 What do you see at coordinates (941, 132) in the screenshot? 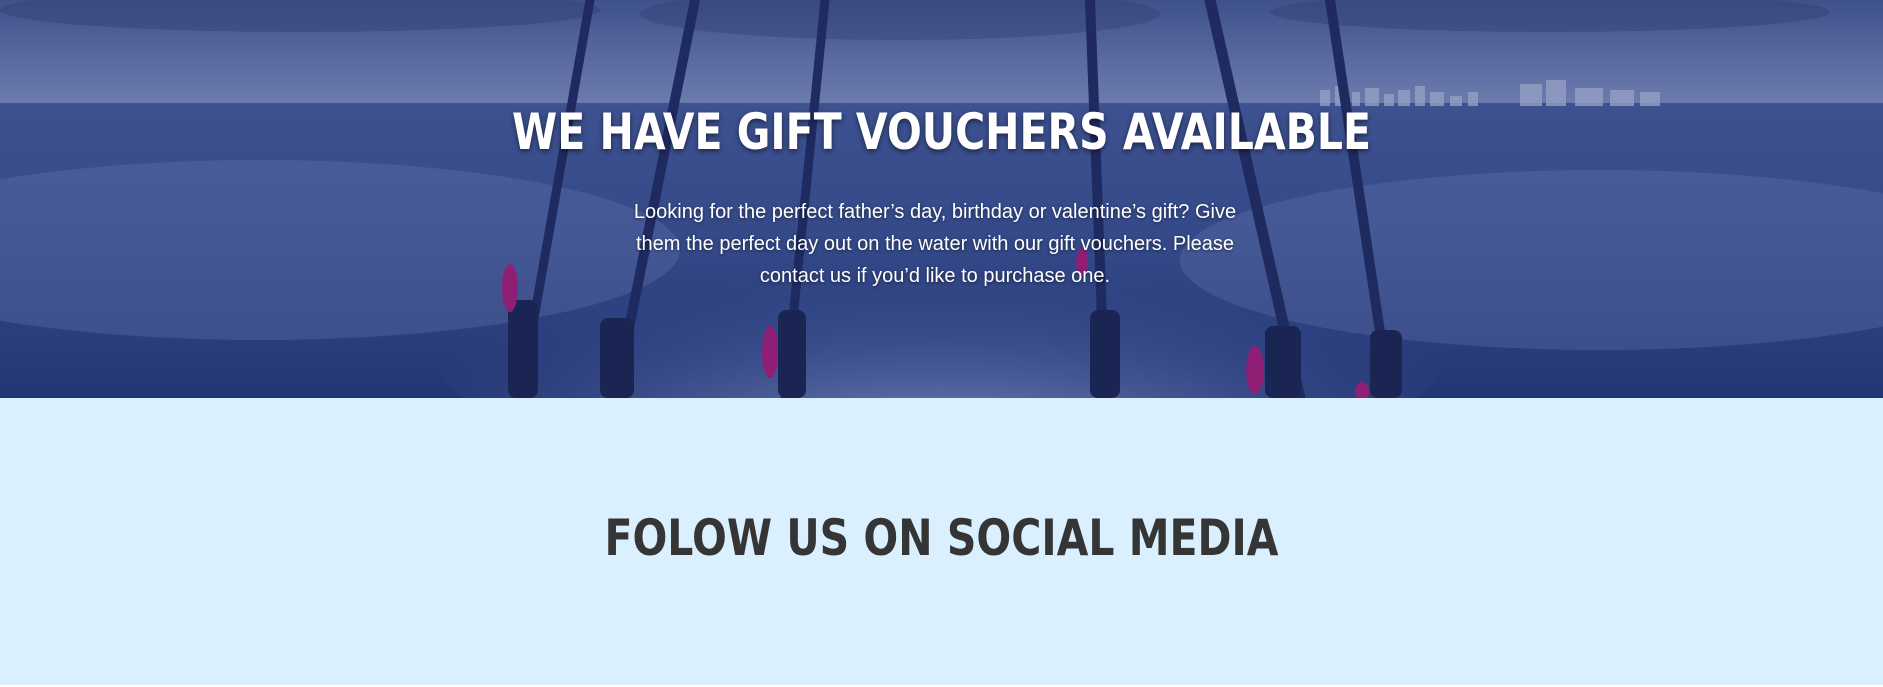
I see `hero-title: WE HAVE GIFT VOUCHERS AVAILABLE` at bounding box center [941, 132].